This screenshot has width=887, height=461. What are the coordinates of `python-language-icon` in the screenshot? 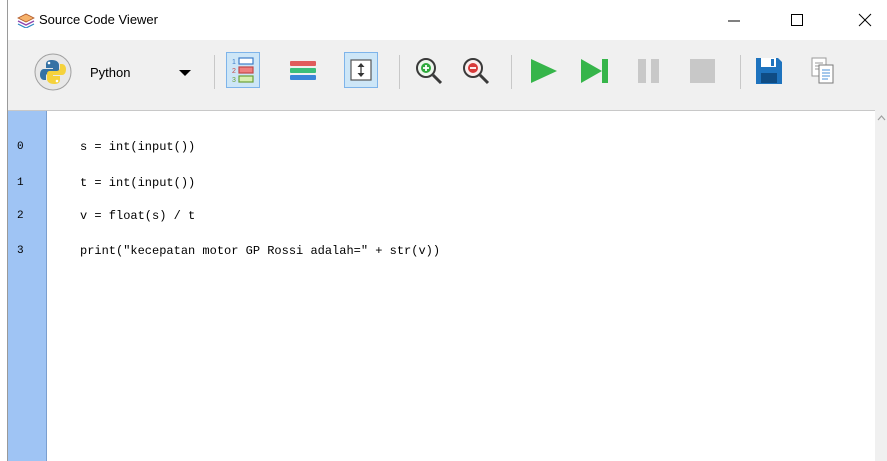 It's located at (53, 72).